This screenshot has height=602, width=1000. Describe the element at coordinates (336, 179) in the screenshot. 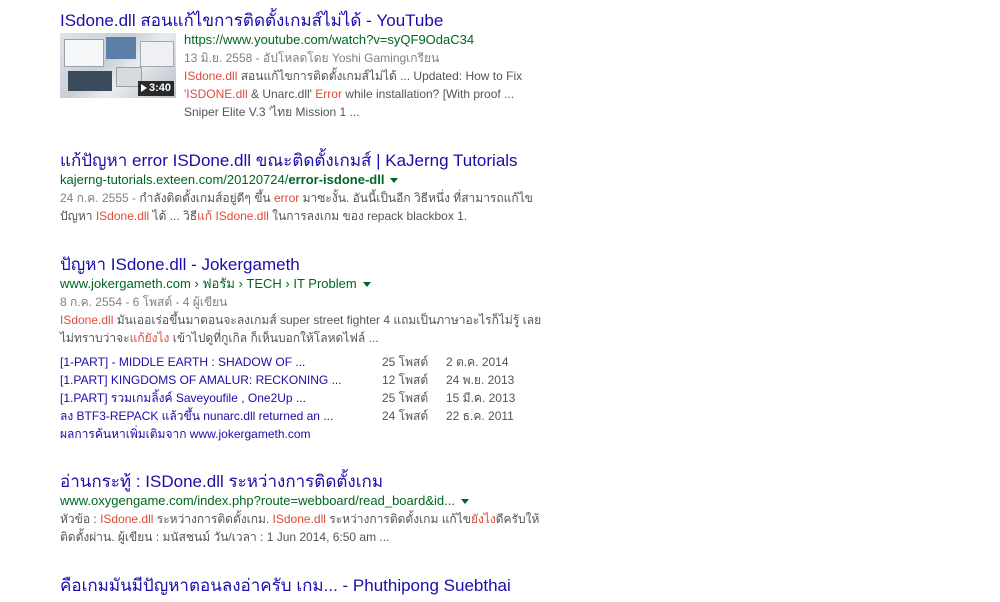

I see `url-bold-text: error-isdone-dll` at that location.